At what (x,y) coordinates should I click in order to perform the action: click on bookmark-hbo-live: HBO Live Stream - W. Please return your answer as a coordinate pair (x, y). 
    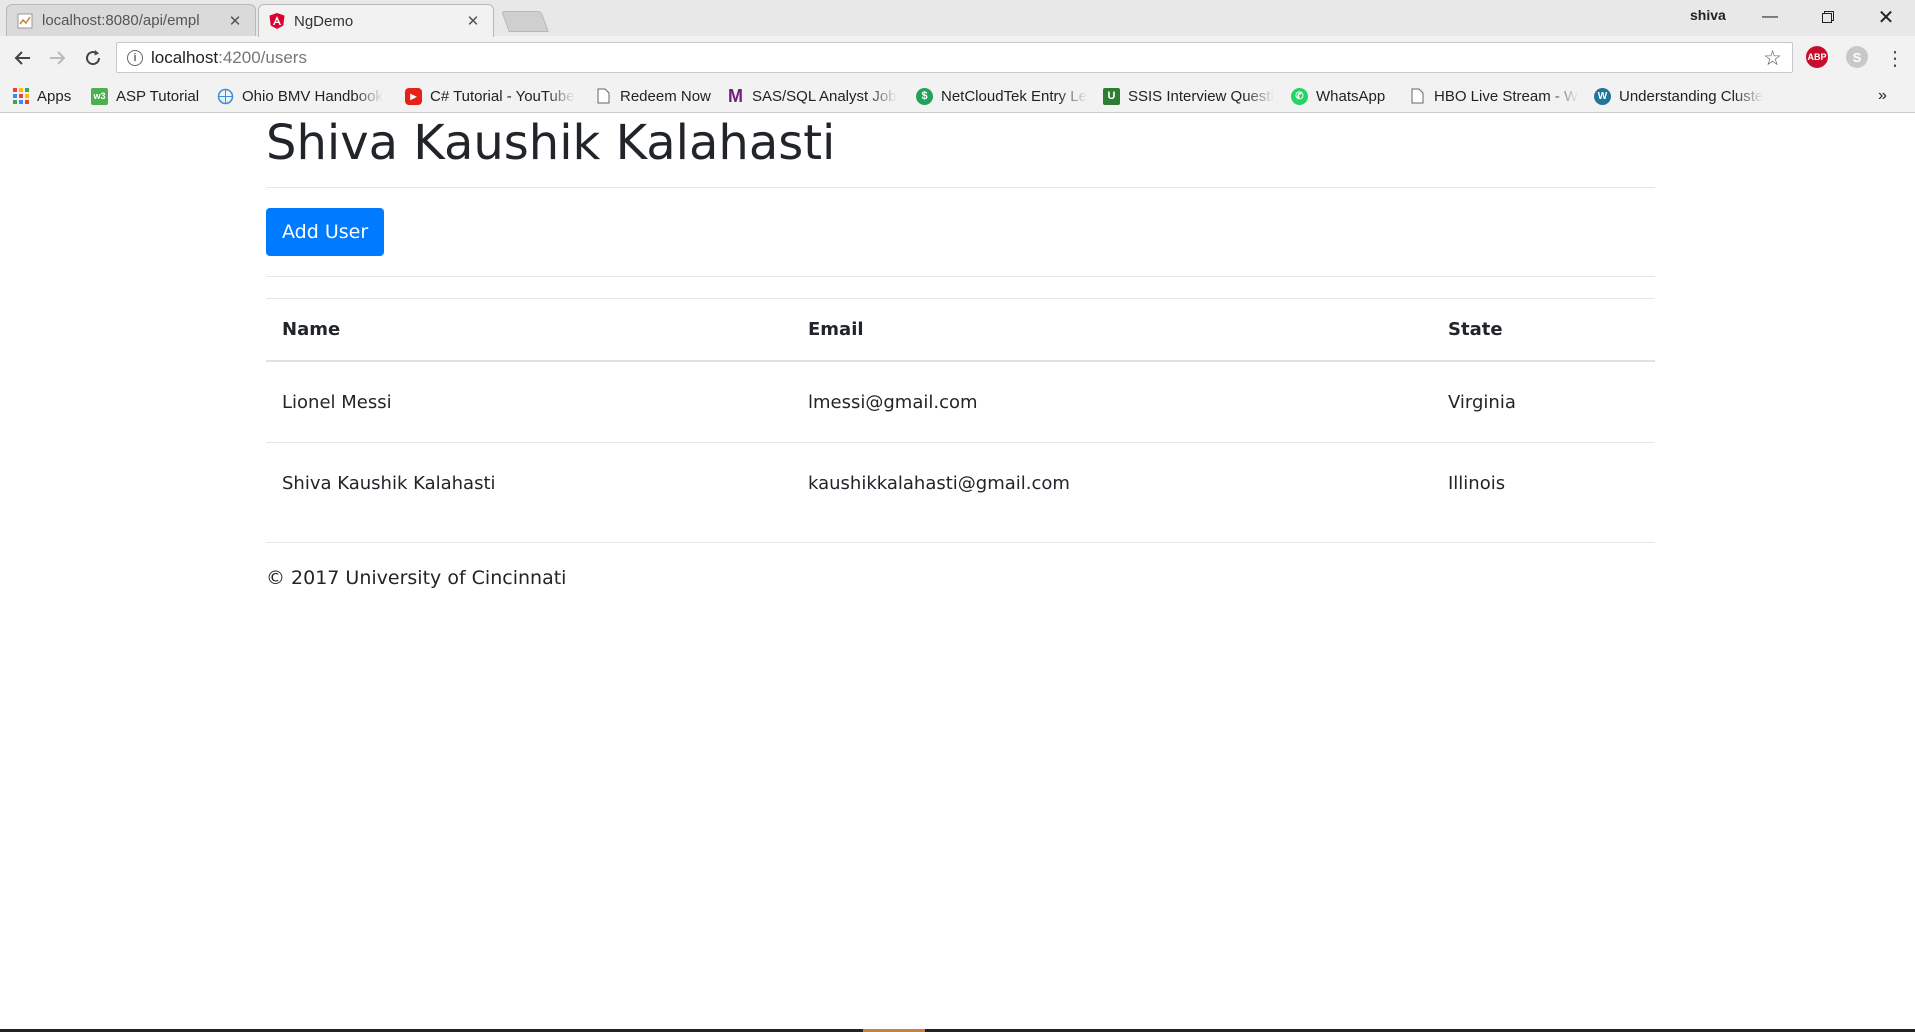
    Looking at the image, I should click on (1495, 96).